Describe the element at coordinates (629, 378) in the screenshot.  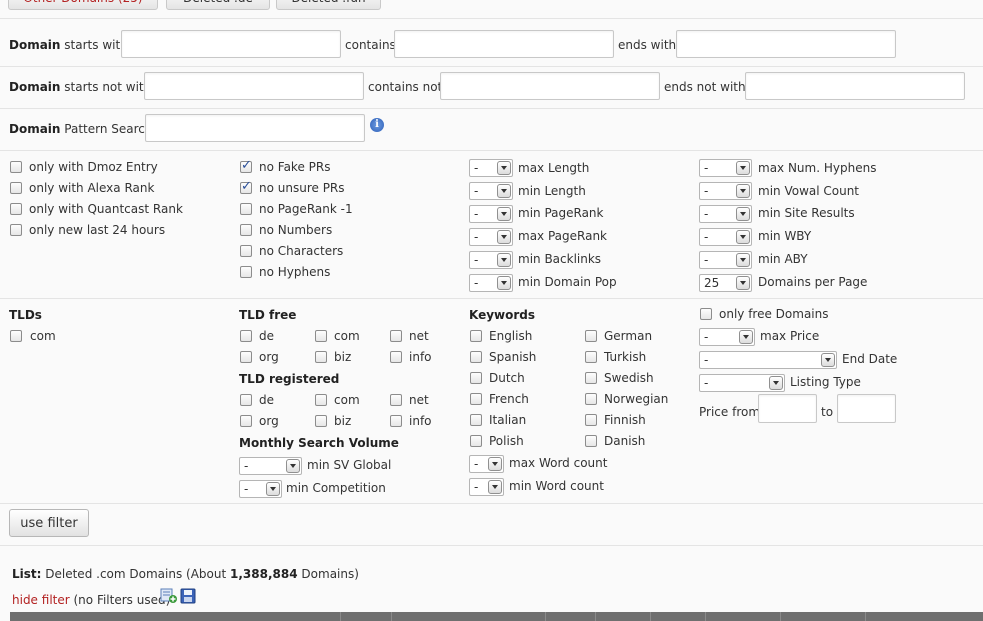
I see `kw-swedish-label: Swedish` at that location.